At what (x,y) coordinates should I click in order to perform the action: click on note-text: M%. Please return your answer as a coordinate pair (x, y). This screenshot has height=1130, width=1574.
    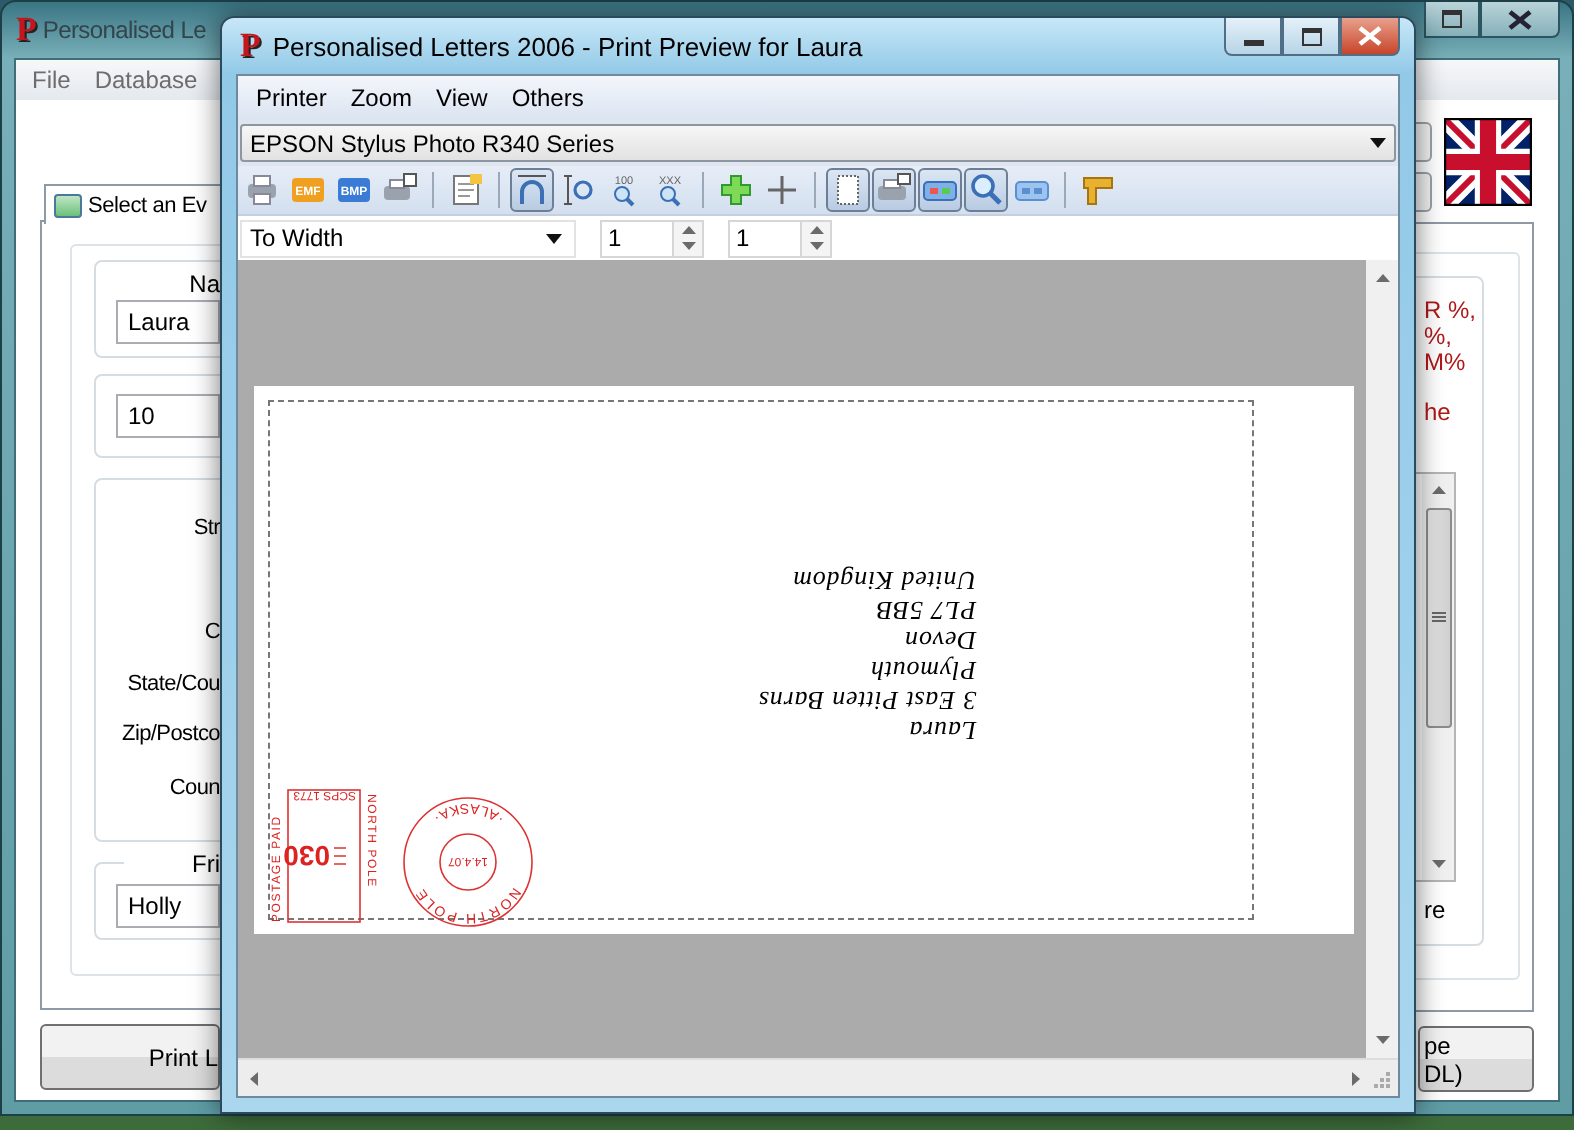
    Looking at the image, I should click on (1446, 363).